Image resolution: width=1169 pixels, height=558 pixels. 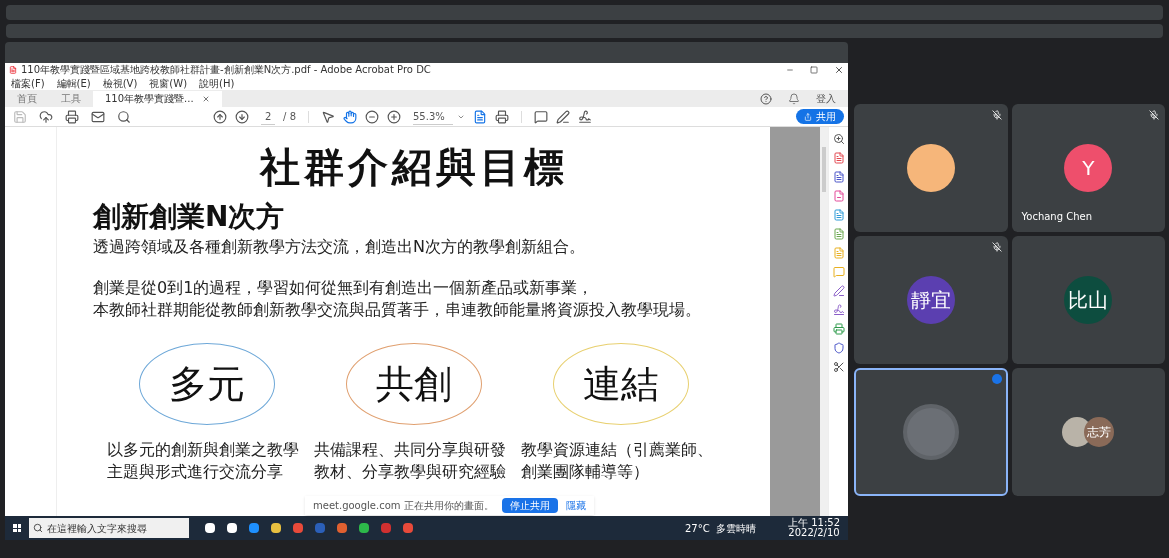 I want to click on taskbar-search-field: 在這裡輸入文字來搜尋, so click(x=109, y=528).